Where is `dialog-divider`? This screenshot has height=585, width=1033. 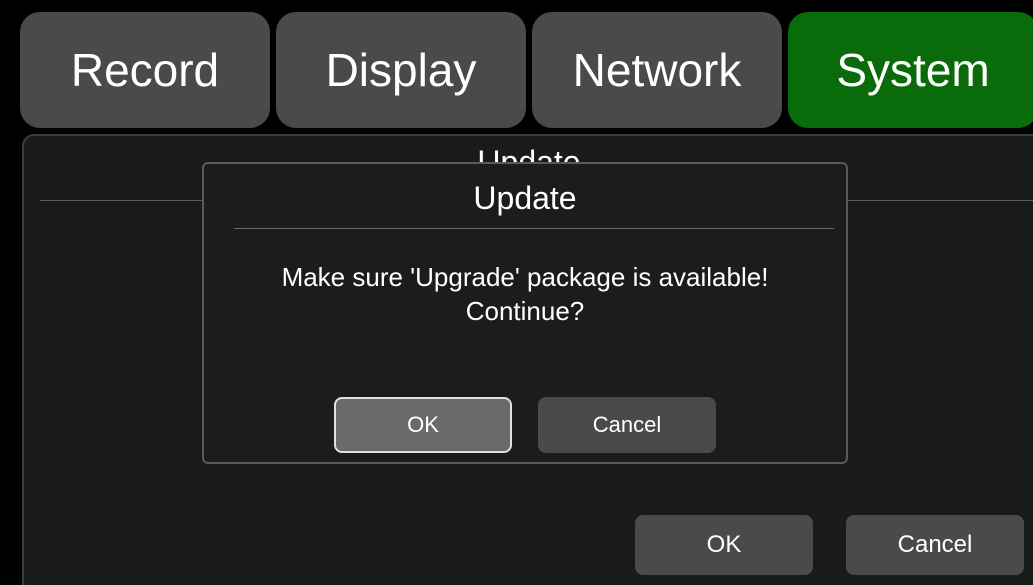 dialog-divider is located at coordinates (534, 228).